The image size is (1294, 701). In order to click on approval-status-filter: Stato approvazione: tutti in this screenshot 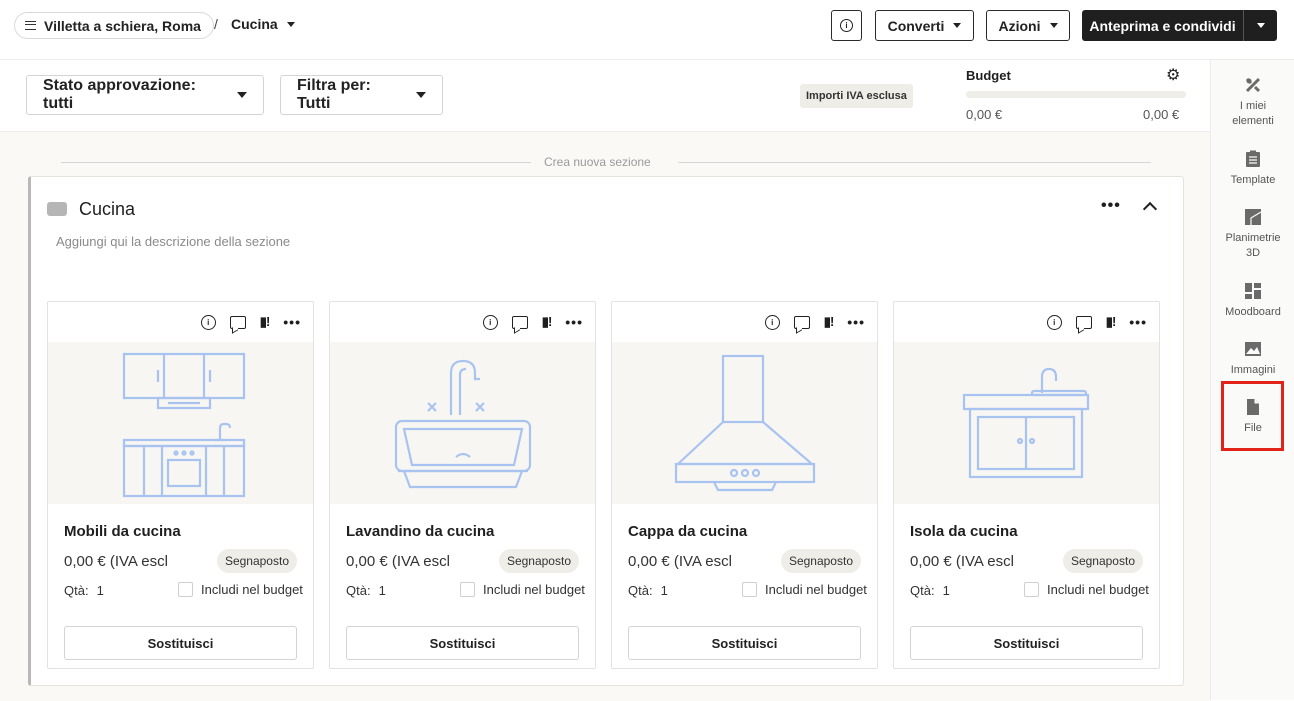, I will do `click(145, 95)`.